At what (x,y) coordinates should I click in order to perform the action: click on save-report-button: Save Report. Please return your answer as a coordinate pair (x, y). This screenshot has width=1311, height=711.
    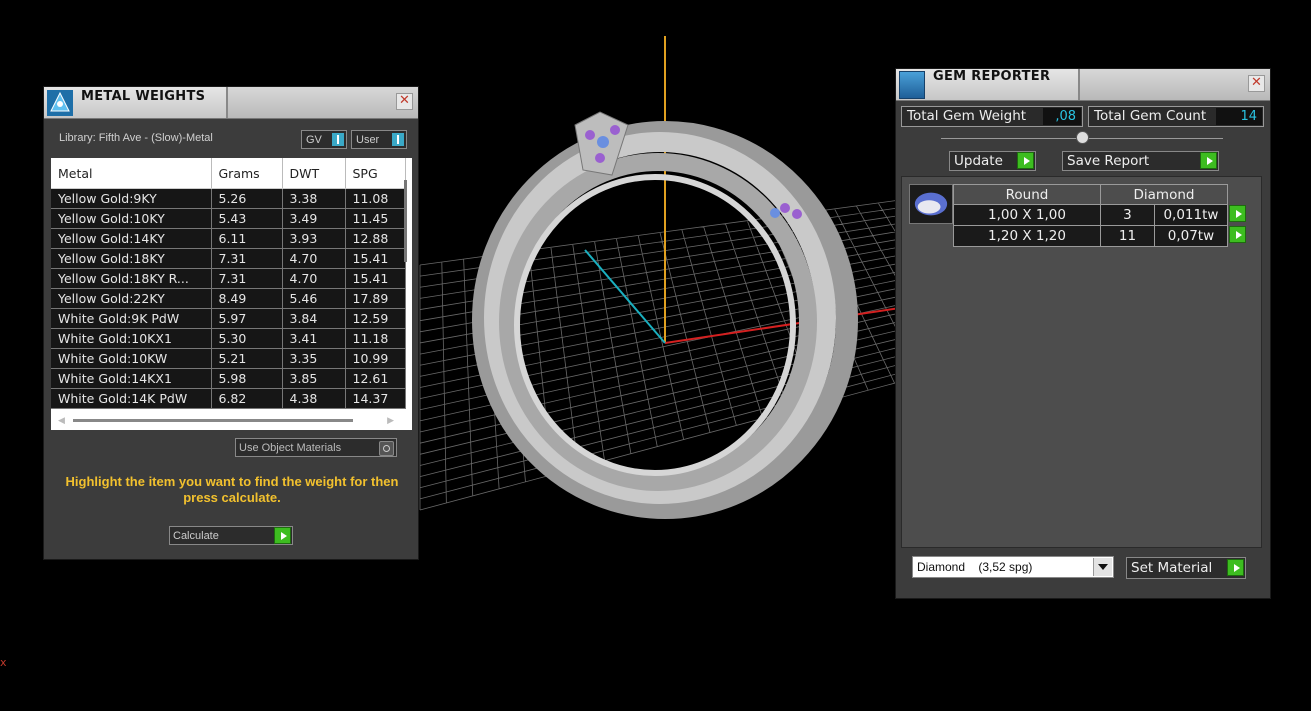
    Looking at the image, I should click on (1140, 161).